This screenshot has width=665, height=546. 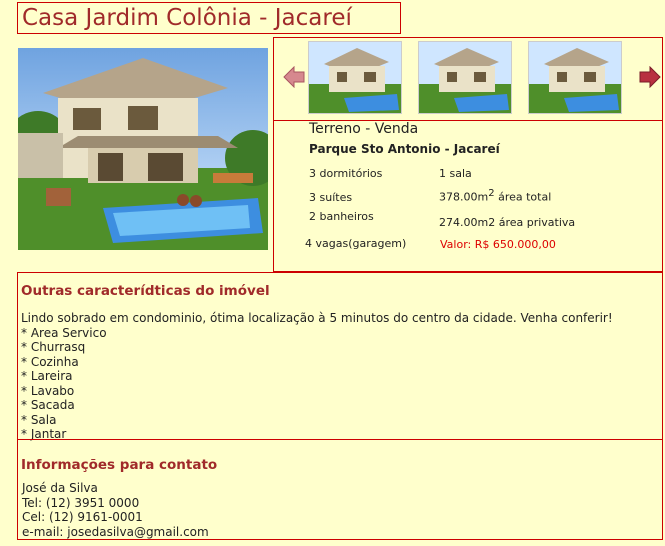 I want to click on suites: 3 suítes, so click(x=331, y=197).